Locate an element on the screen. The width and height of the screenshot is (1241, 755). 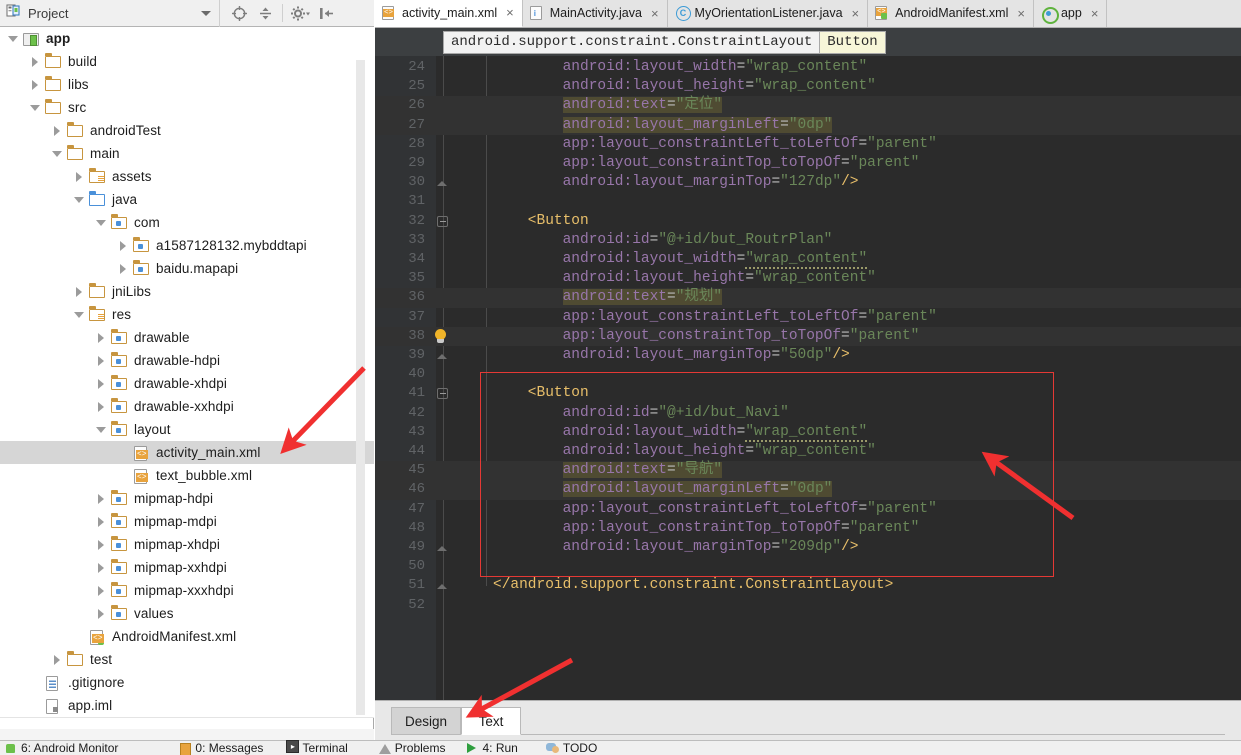
code-line-45: 45 android:text="导航" is located at coordinates (808, 471).